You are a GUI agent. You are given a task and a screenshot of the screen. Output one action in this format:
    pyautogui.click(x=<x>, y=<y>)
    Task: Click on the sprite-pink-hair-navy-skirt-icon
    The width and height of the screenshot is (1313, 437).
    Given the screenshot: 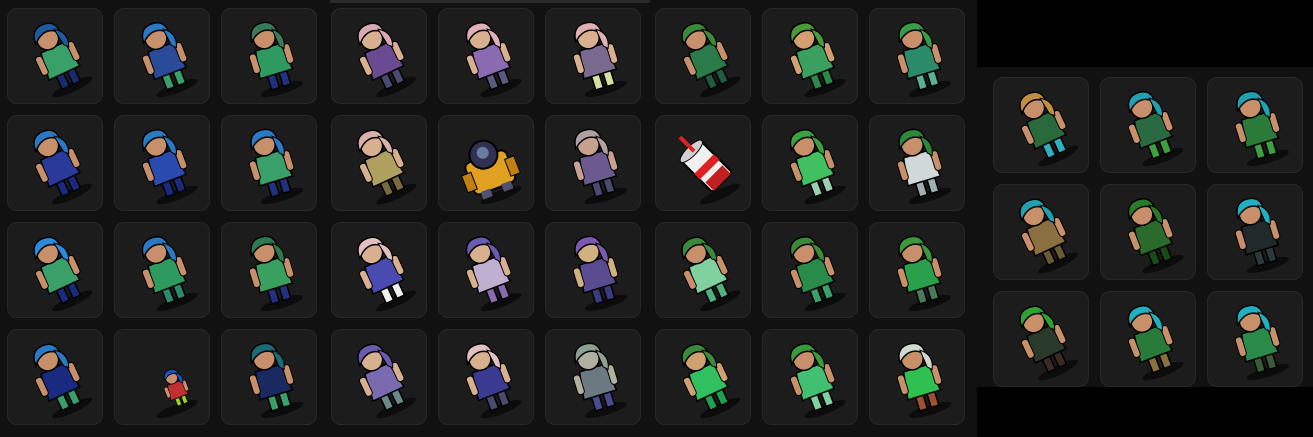 What is the action you would take?
    pyautogui.click(x=493, y=381)
    